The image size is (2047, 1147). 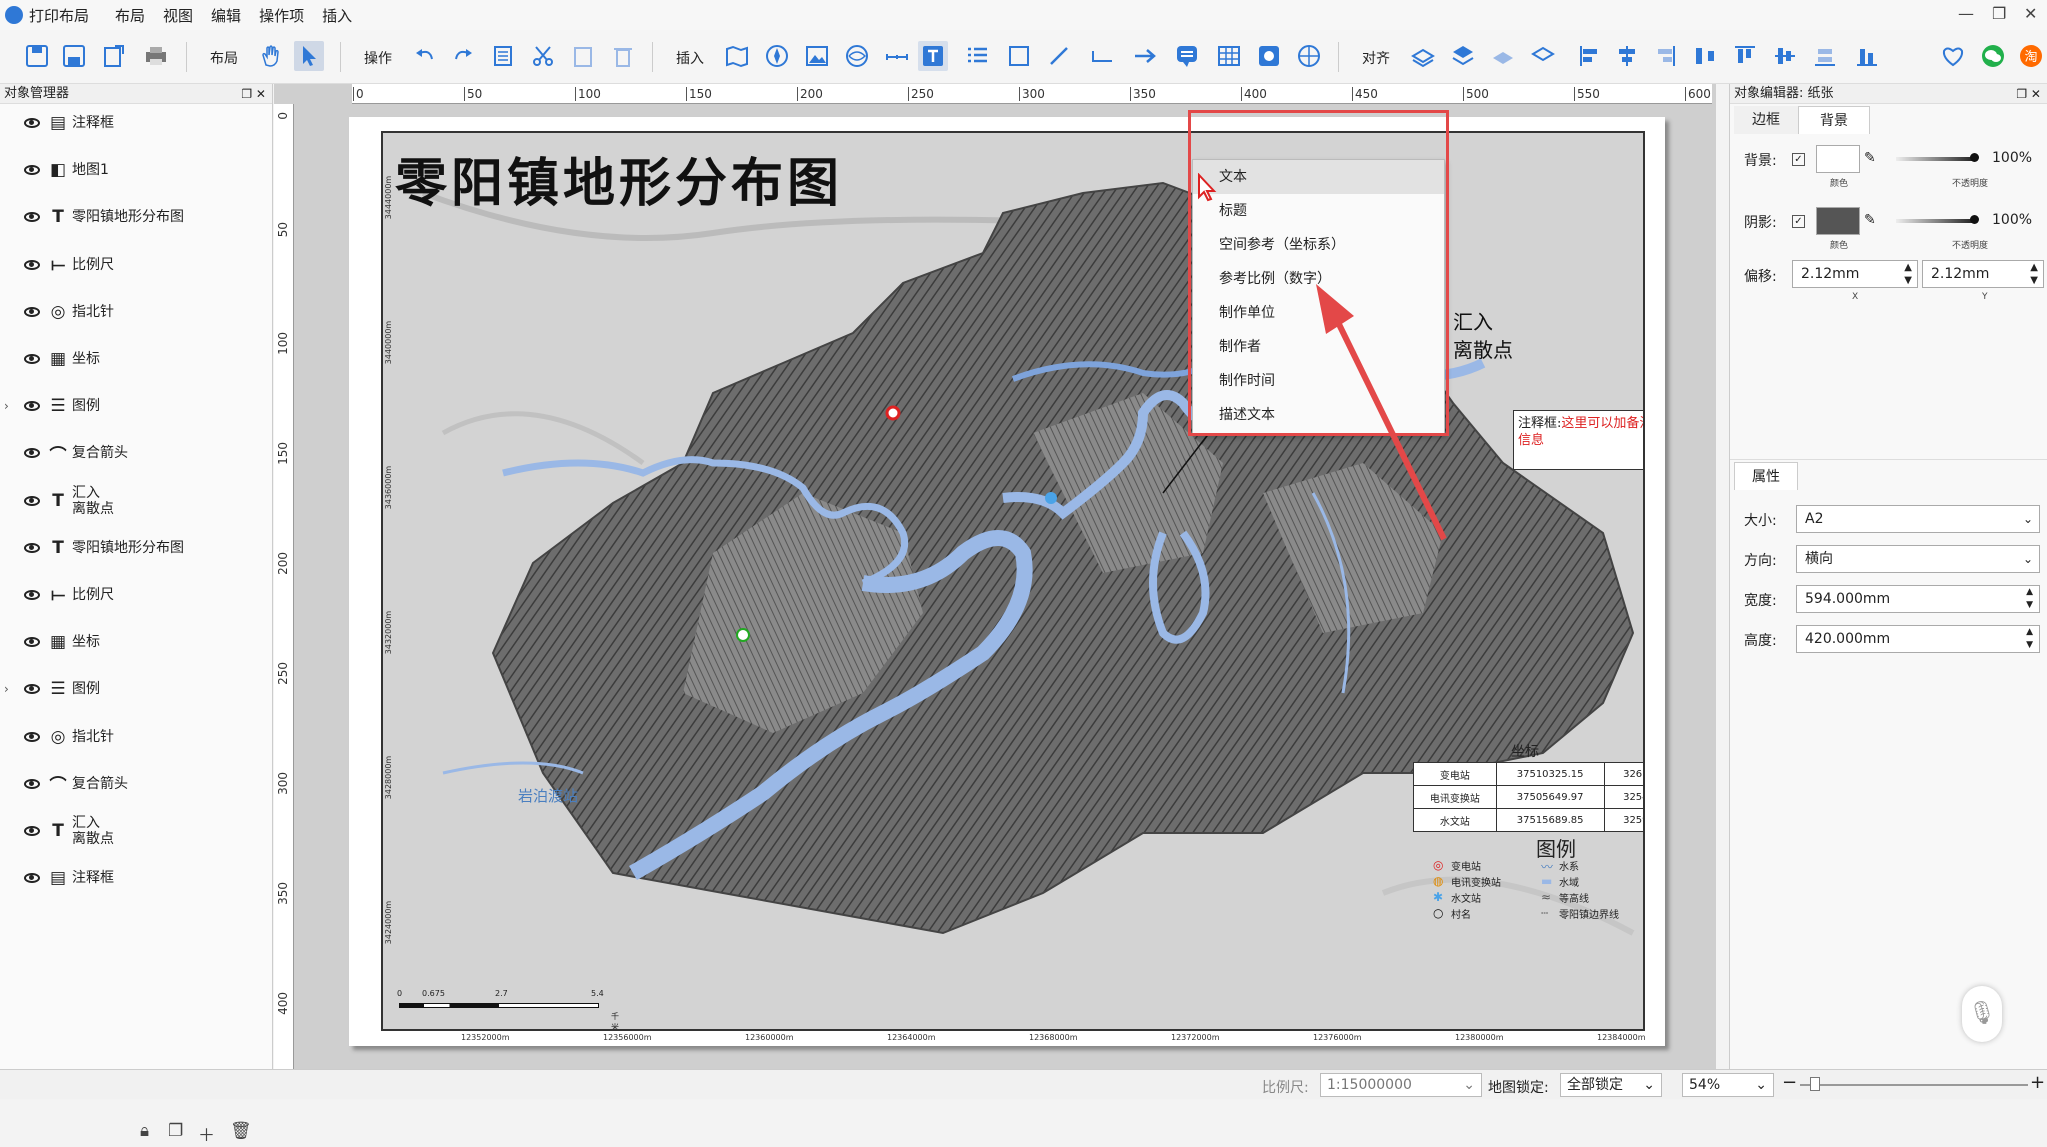 What do you see at coordinates (1834, 120) in the screenshot?
I see `tab-background: 背景` at bounding box center [1834, 120].